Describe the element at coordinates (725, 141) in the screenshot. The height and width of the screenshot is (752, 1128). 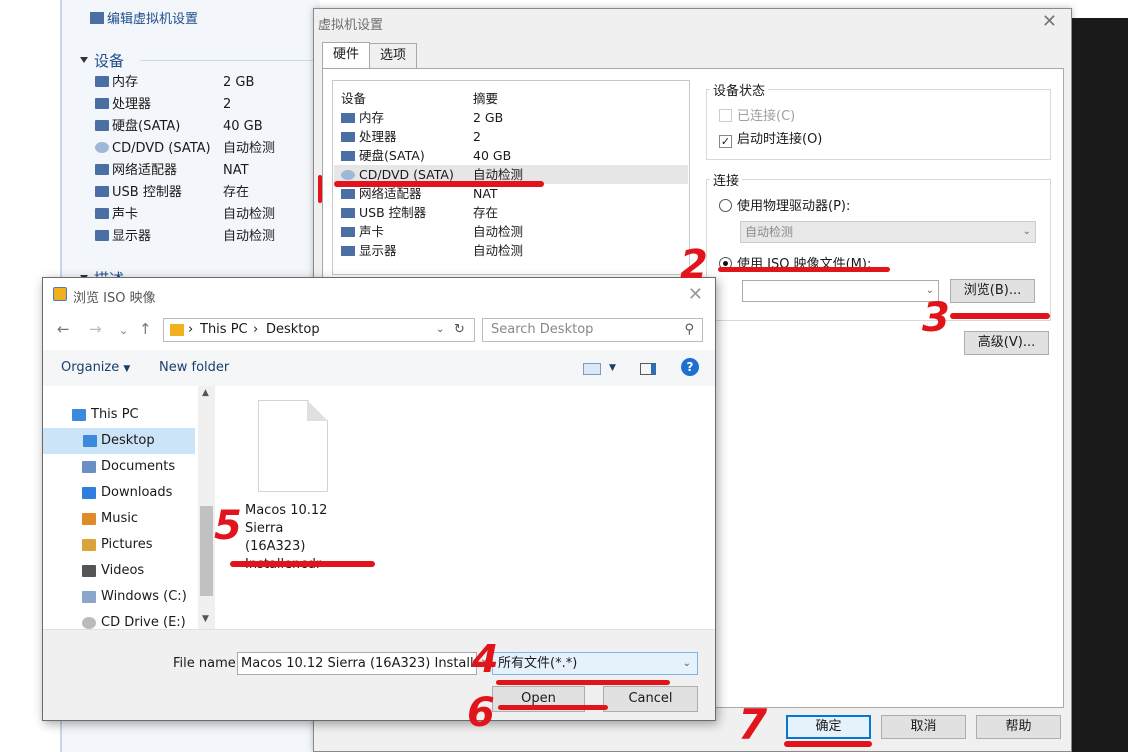
I see `checkmark-icon: ✓` at that location.